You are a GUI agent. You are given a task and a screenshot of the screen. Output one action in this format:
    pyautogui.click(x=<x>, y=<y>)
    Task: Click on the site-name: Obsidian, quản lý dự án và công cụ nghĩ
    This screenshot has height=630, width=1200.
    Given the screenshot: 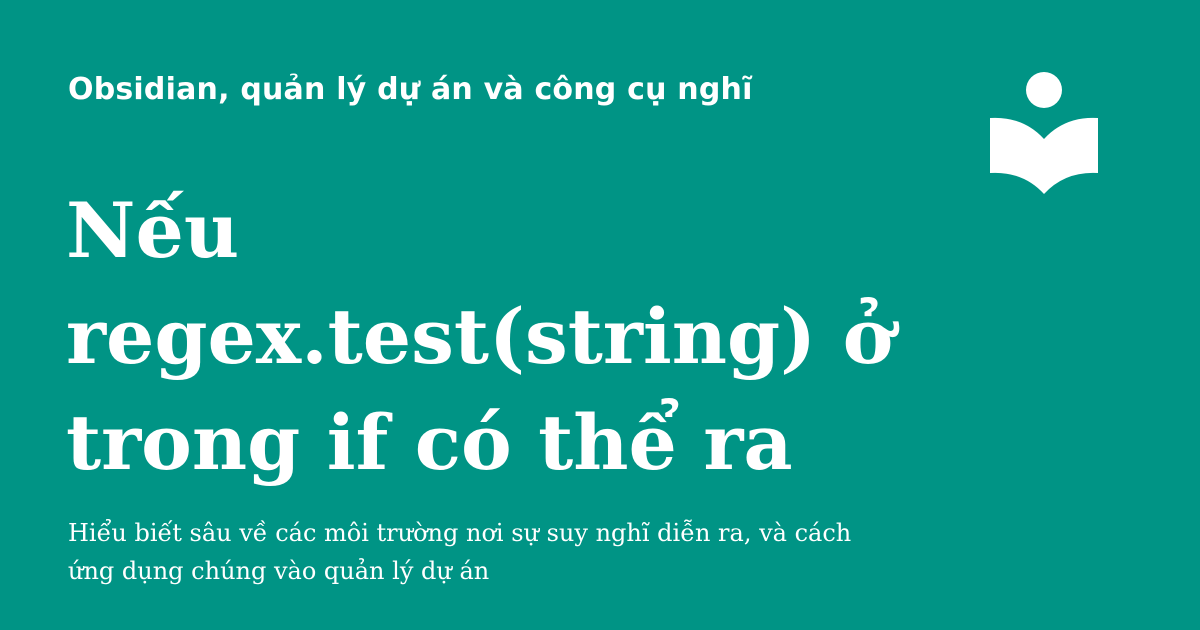 What is the action you would take?
    pyautogui.click(x=410, y=89)
    